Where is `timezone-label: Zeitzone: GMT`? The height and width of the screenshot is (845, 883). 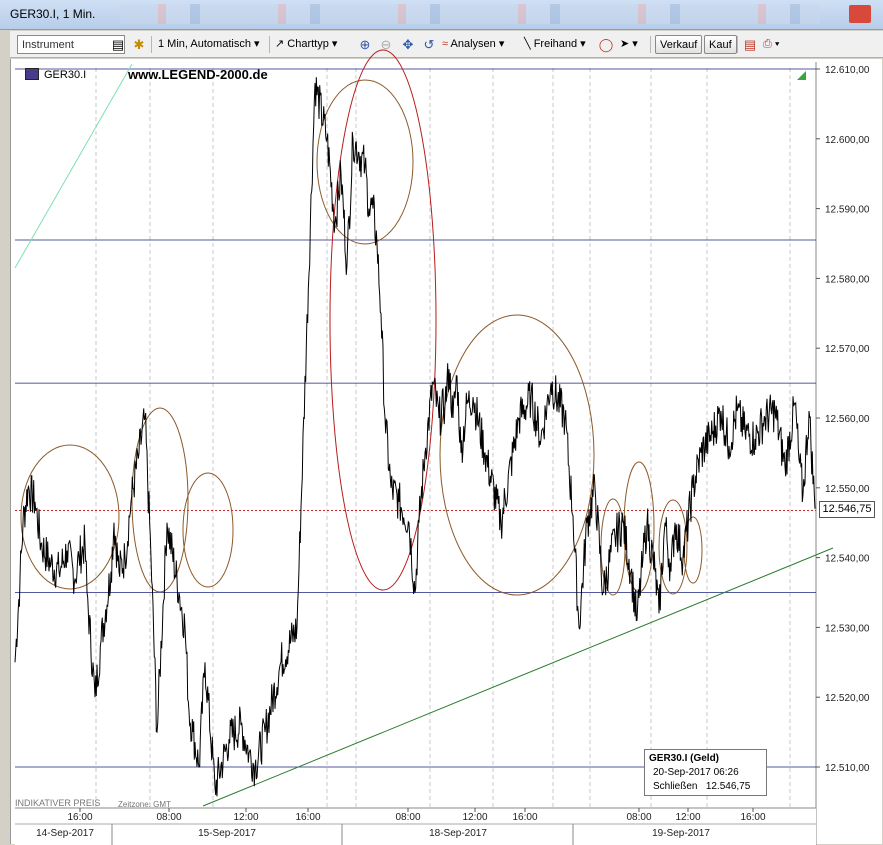 timezone-label: Zeitzone: GMT is located at coordinates (144, 804).